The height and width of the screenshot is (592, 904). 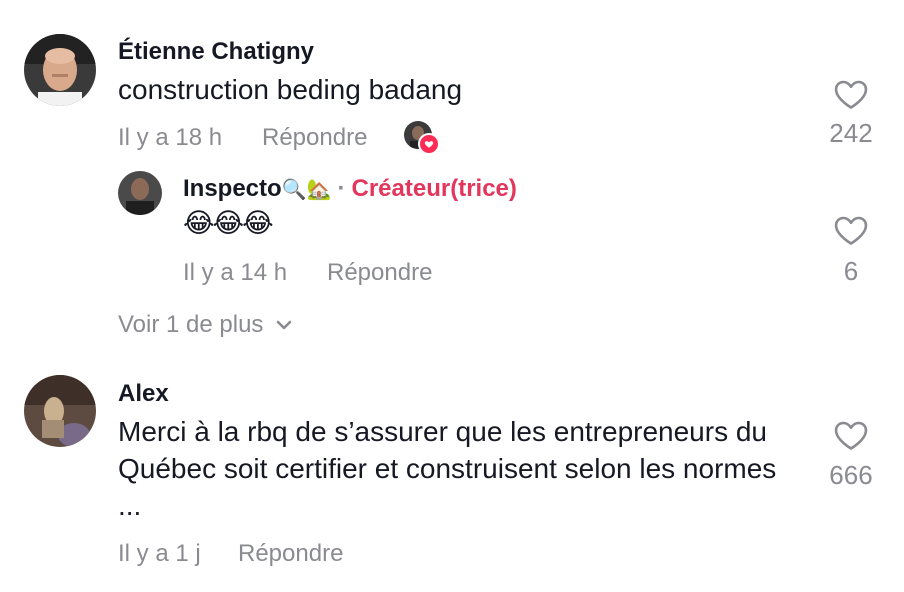 I want to click on username-emojis: 🔍🏡, so click(x=306, y=189).